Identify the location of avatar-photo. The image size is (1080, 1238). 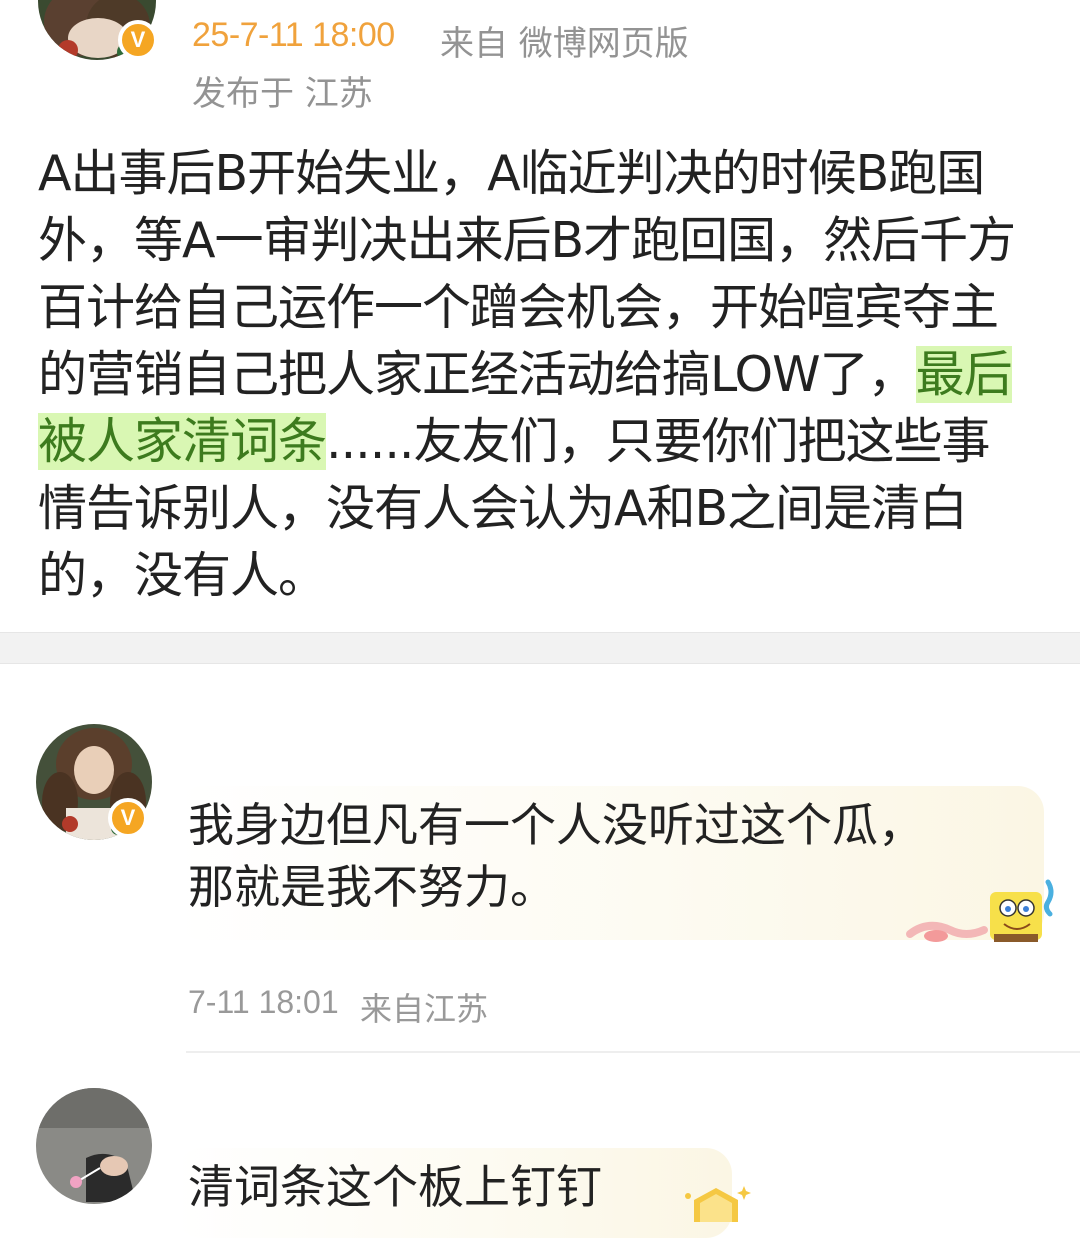
(94, 1146).